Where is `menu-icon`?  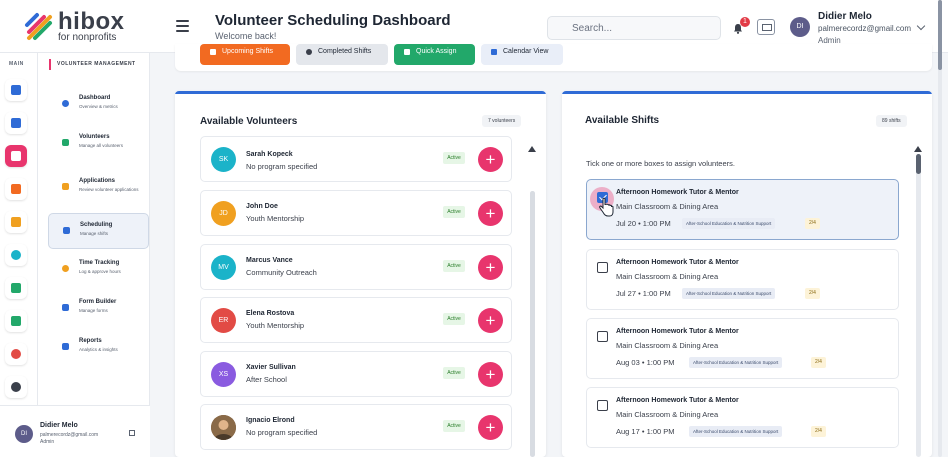
menu-icon is located at coordinates (182, 27).